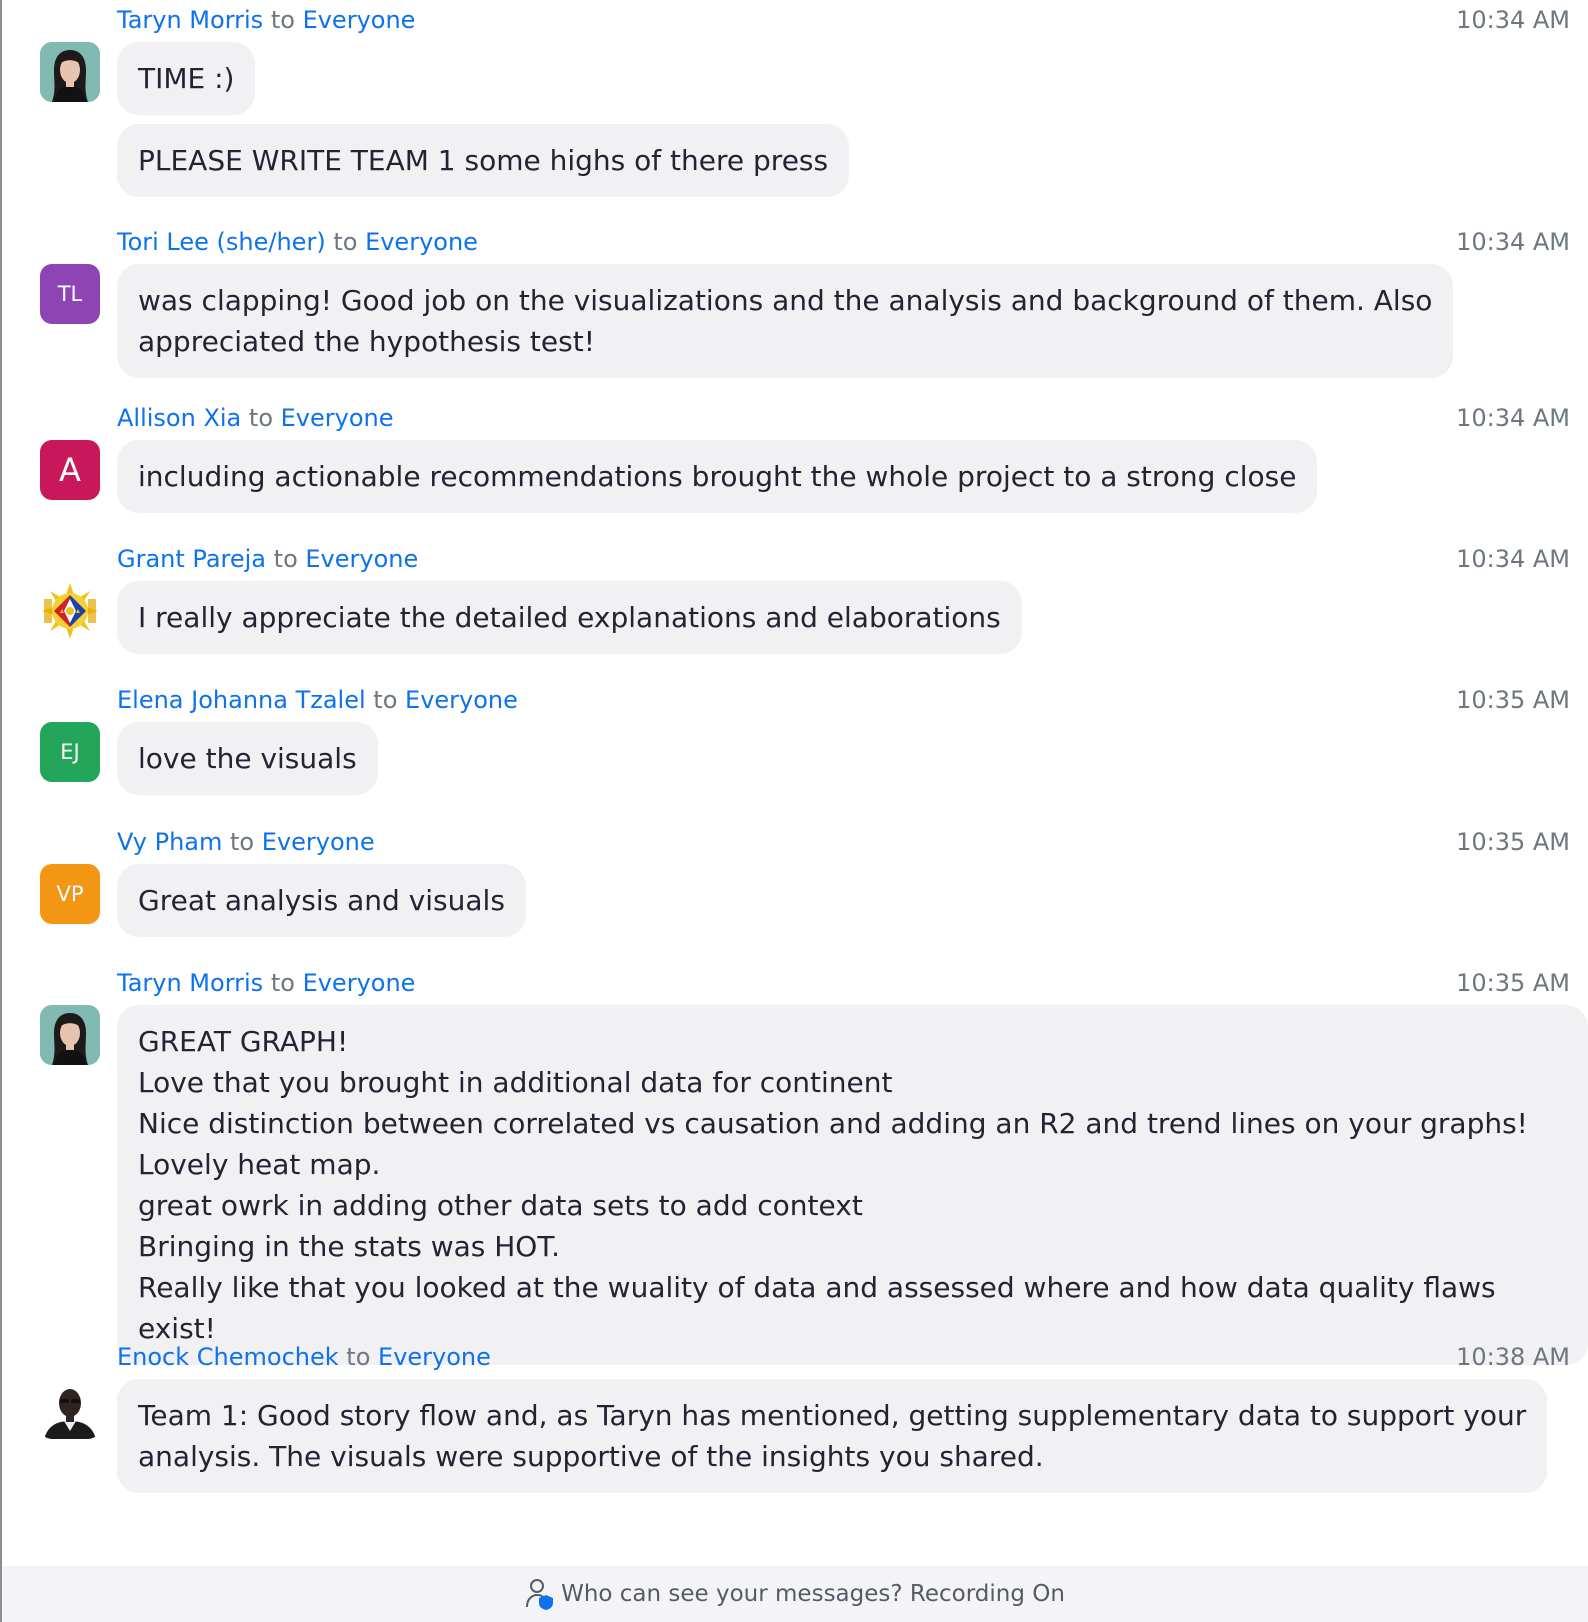 Image resolution: width=1588 pixels, height=1622 pixels. Describe the element at coordinates (179, 418) in the screenshot. I see `sender-name: Allison Xia` at that location.